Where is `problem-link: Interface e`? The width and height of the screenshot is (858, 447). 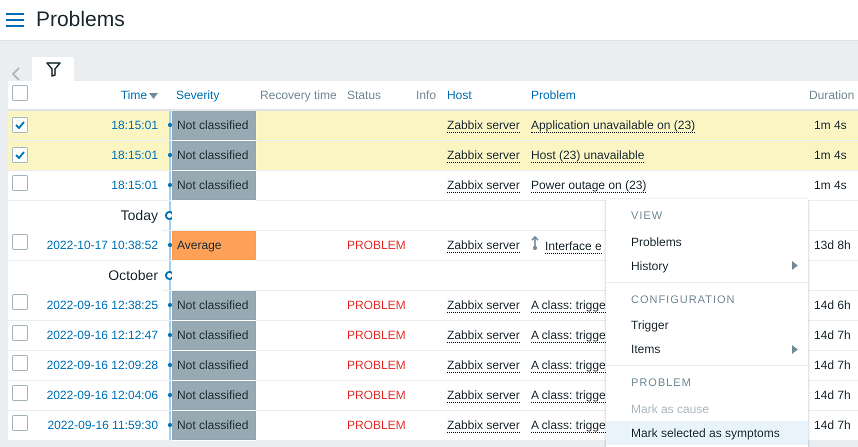
problem-link: Interface e is located at coordinates (573, 246).